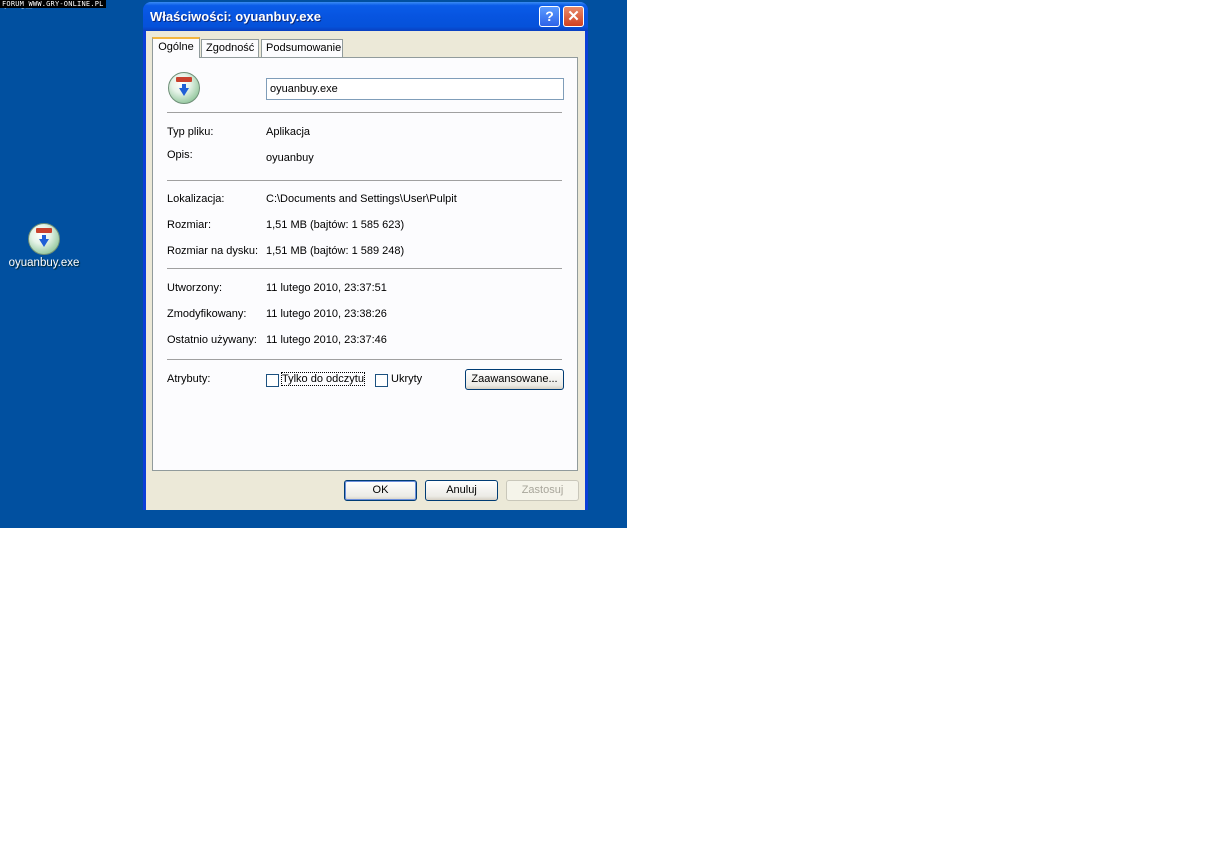 This screenshot has height=843, width=1218. What do you see at coordinates (380, 490) in the screenshot?
I see `ok-button: OK` at bounding box center [380, 490].